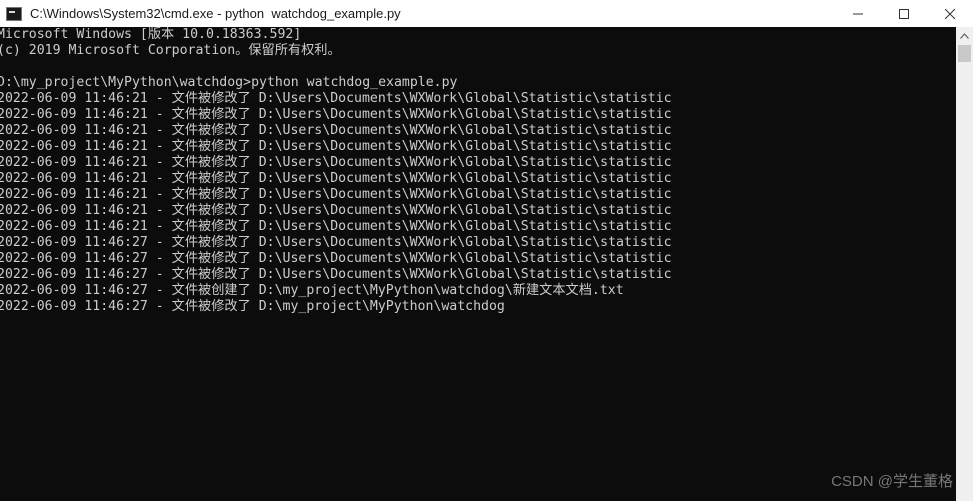 The height and width of the screenshot is (501, 973). I want to click on window-controls, so click(904, 13).